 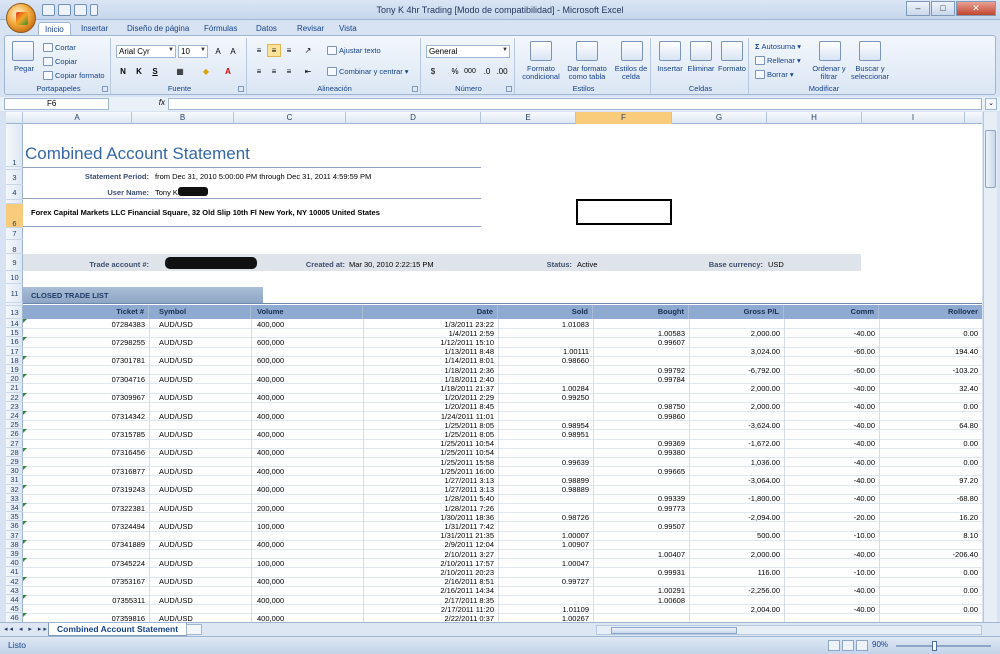 I want to click on cell-gross: 500.00, so click(x=736, y=535).